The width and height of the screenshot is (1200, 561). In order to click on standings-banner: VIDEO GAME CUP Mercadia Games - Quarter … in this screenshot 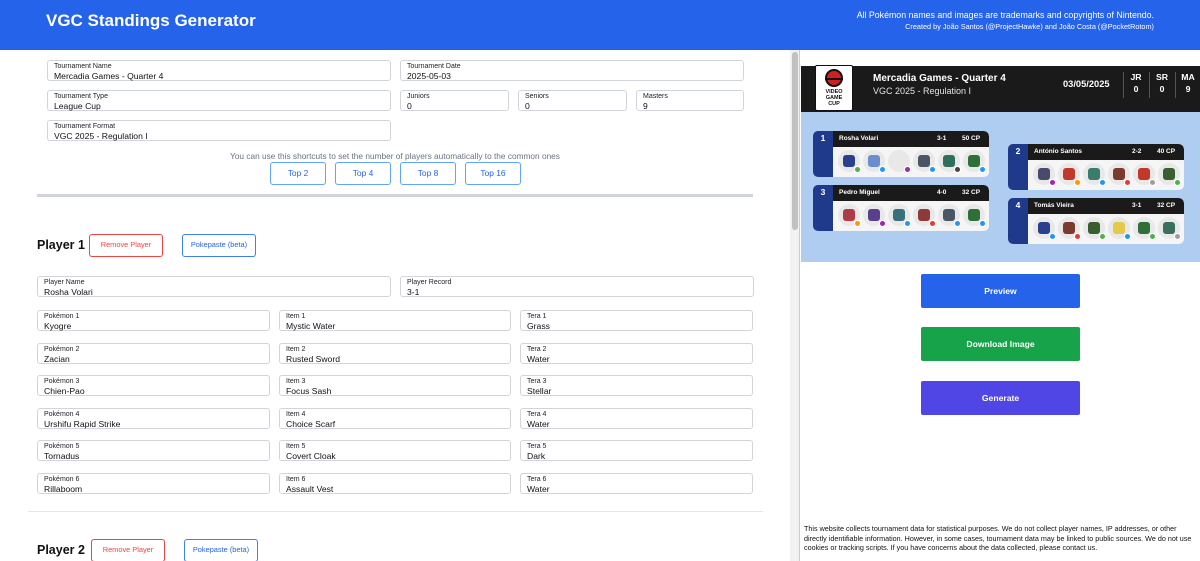, I will do `click(1000, 88)`.